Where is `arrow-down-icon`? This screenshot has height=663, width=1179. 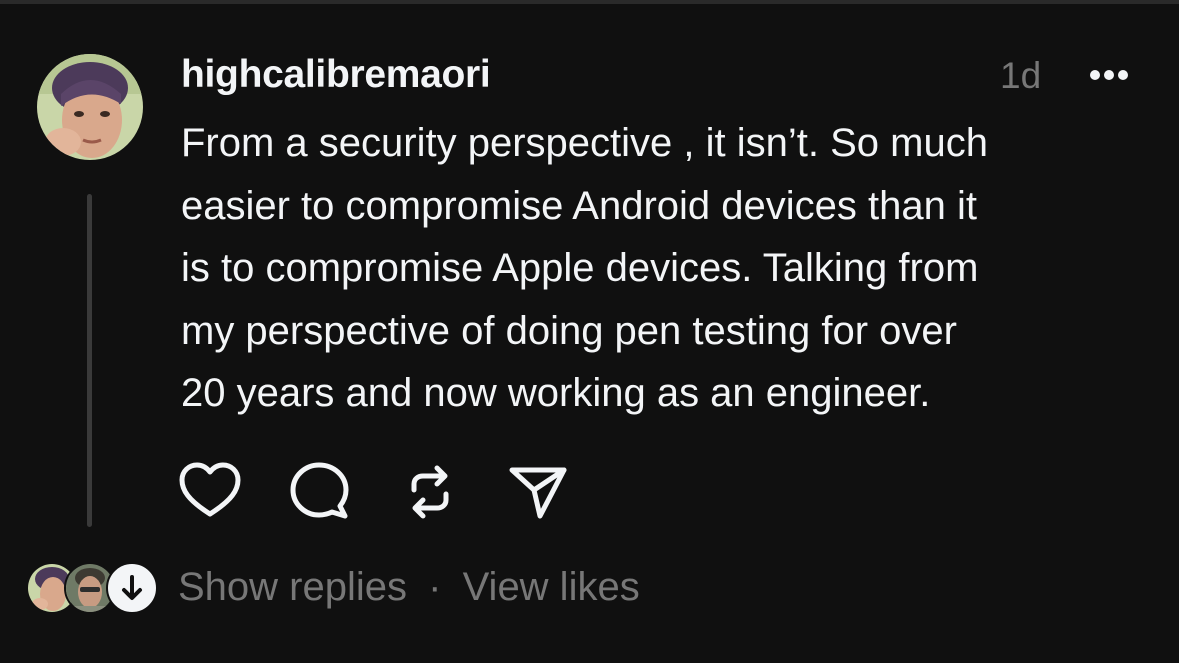
arrow-down-icon is located at coordinates (132, 587).